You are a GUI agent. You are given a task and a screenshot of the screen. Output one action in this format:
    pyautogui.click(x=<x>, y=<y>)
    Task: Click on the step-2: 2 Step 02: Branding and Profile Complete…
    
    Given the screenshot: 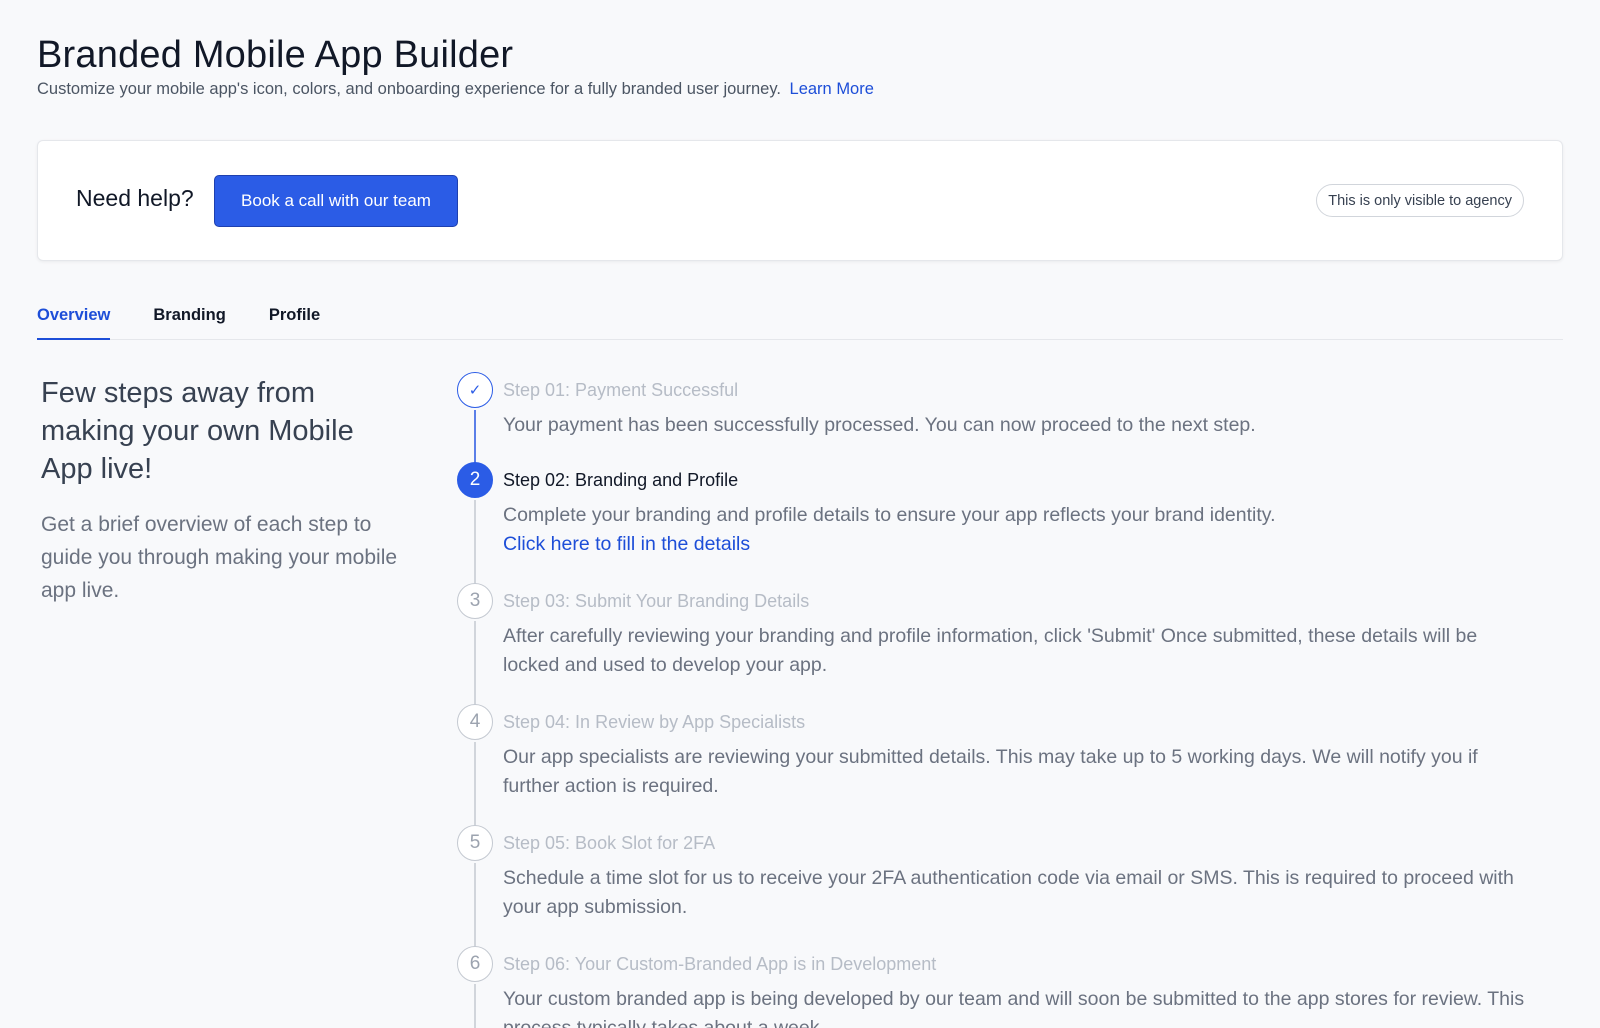 What is the action you would take?
    pyautogui.click(x=997, y=524)
    